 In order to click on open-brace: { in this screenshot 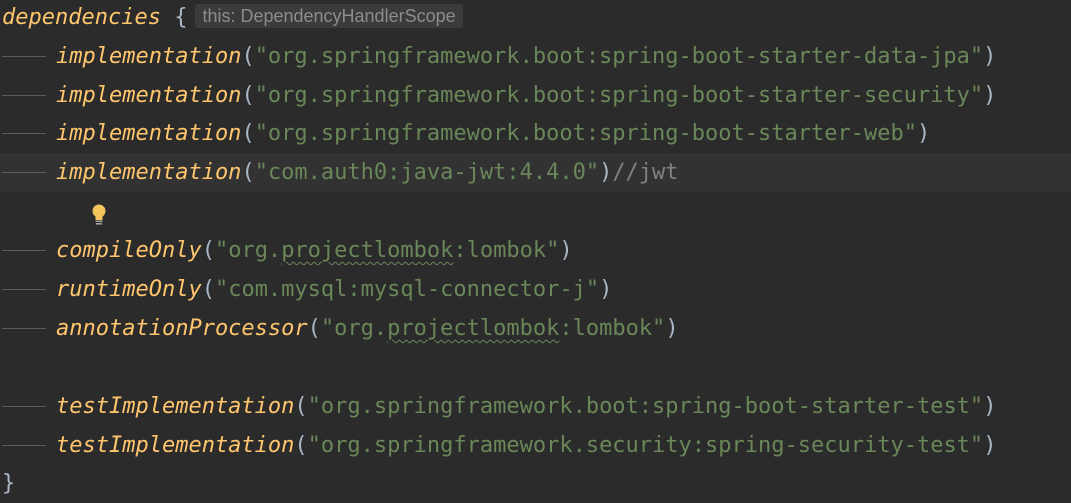, I will do `click(181, 17)`.